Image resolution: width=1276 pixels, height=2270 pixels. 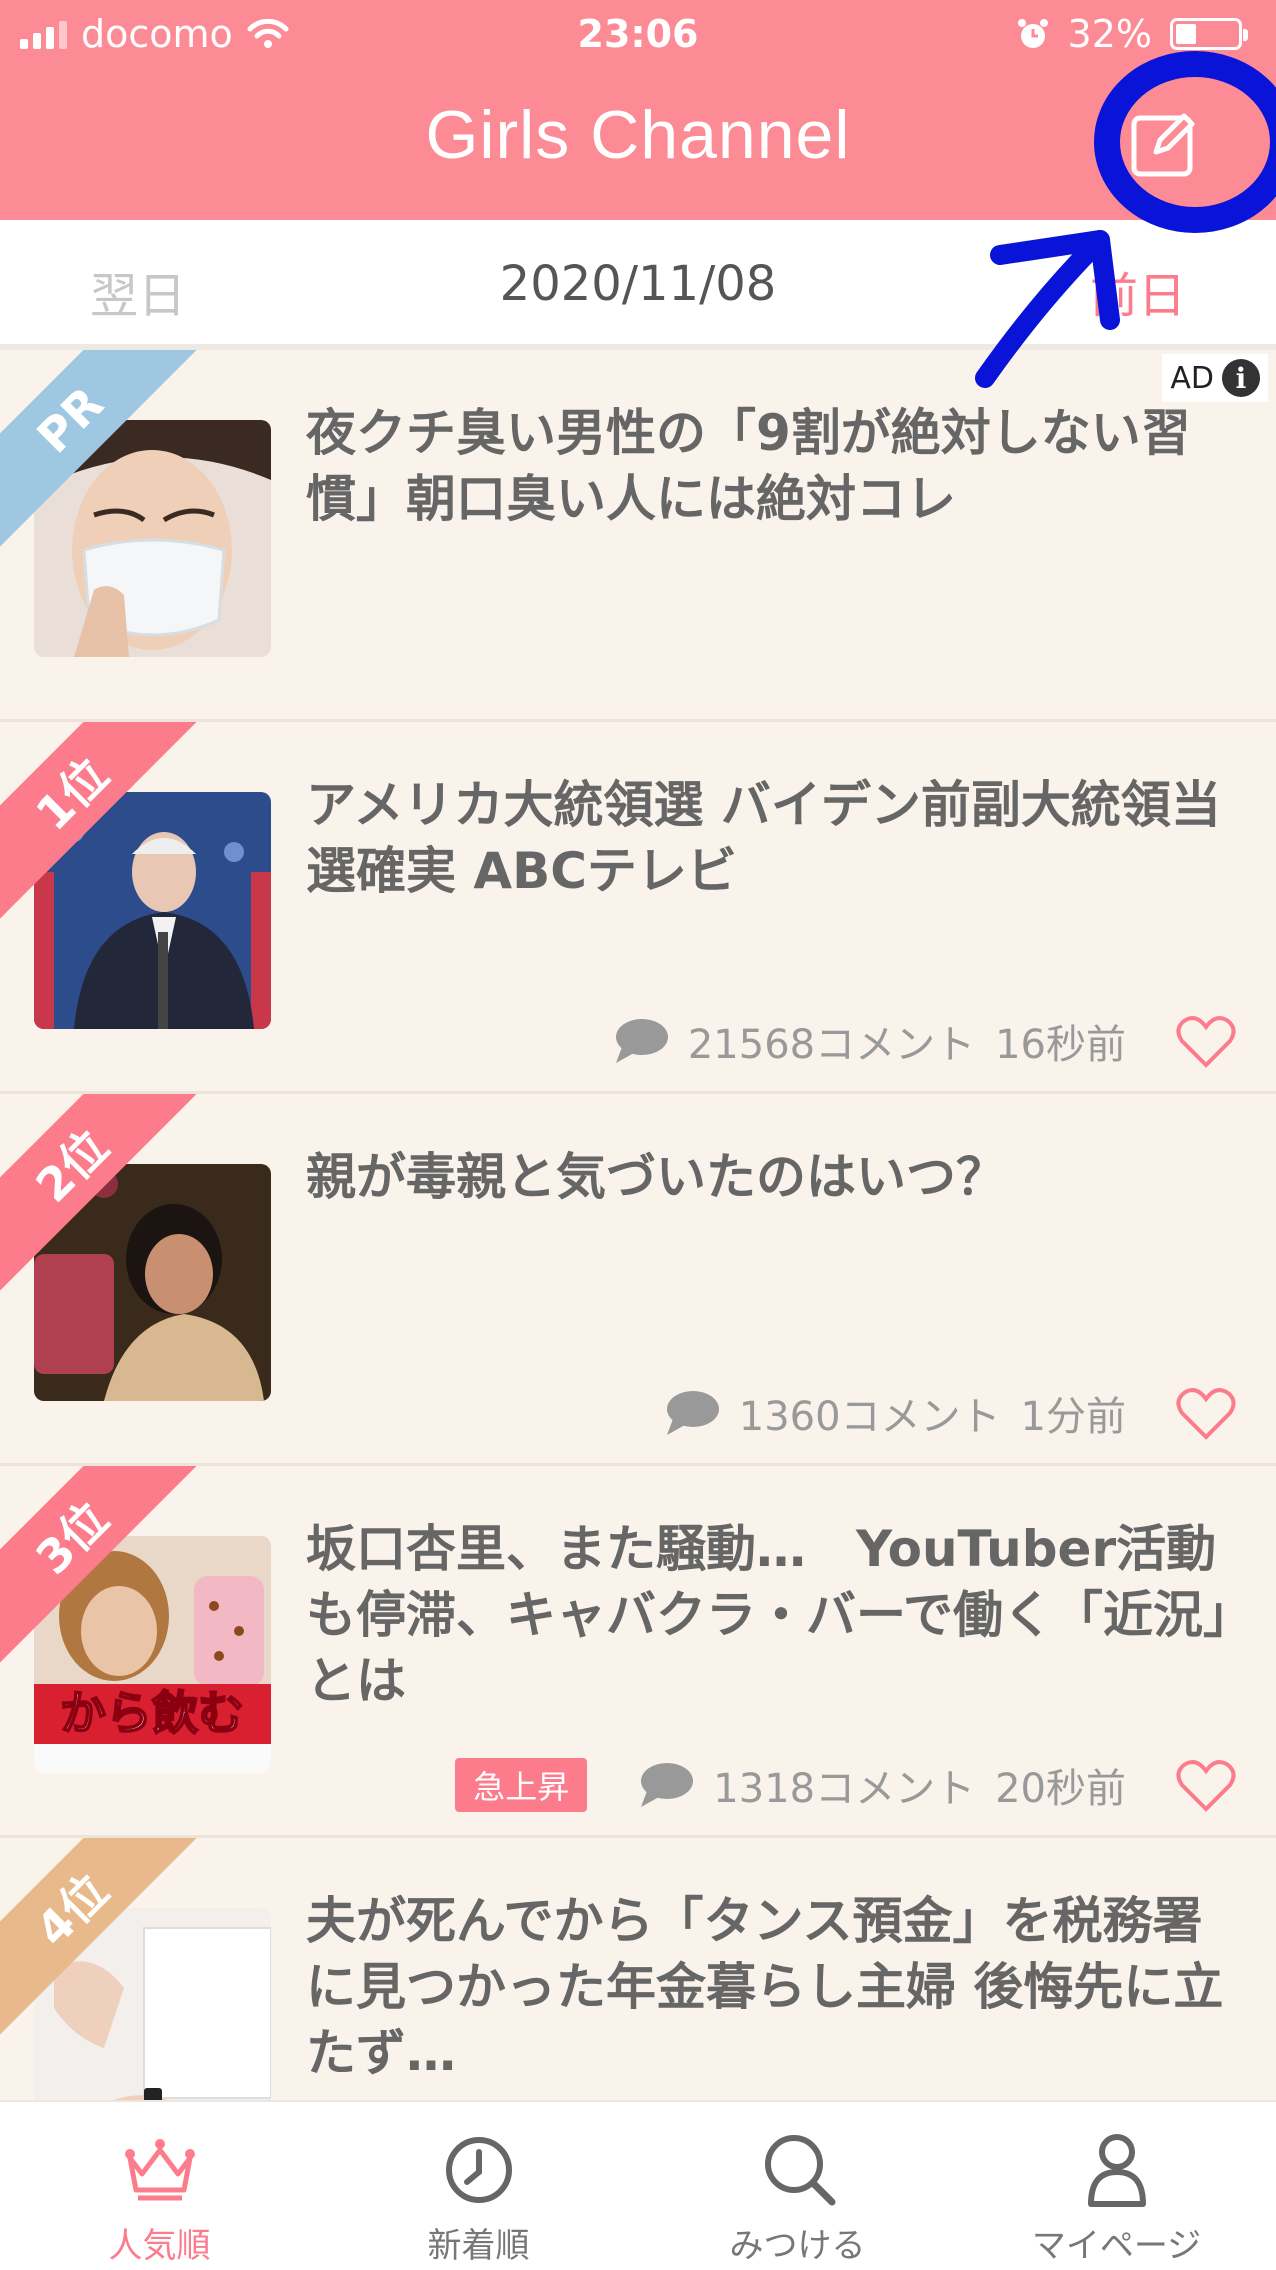 I want to click on item-meta: 急上昇 1318コメント 20秒前, so click(x=845, y=1785).